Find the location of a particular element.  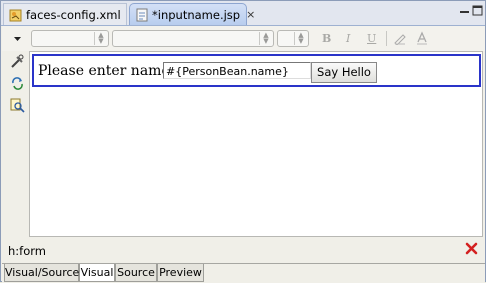

bold-button: B is located at coordinates (326, 38).